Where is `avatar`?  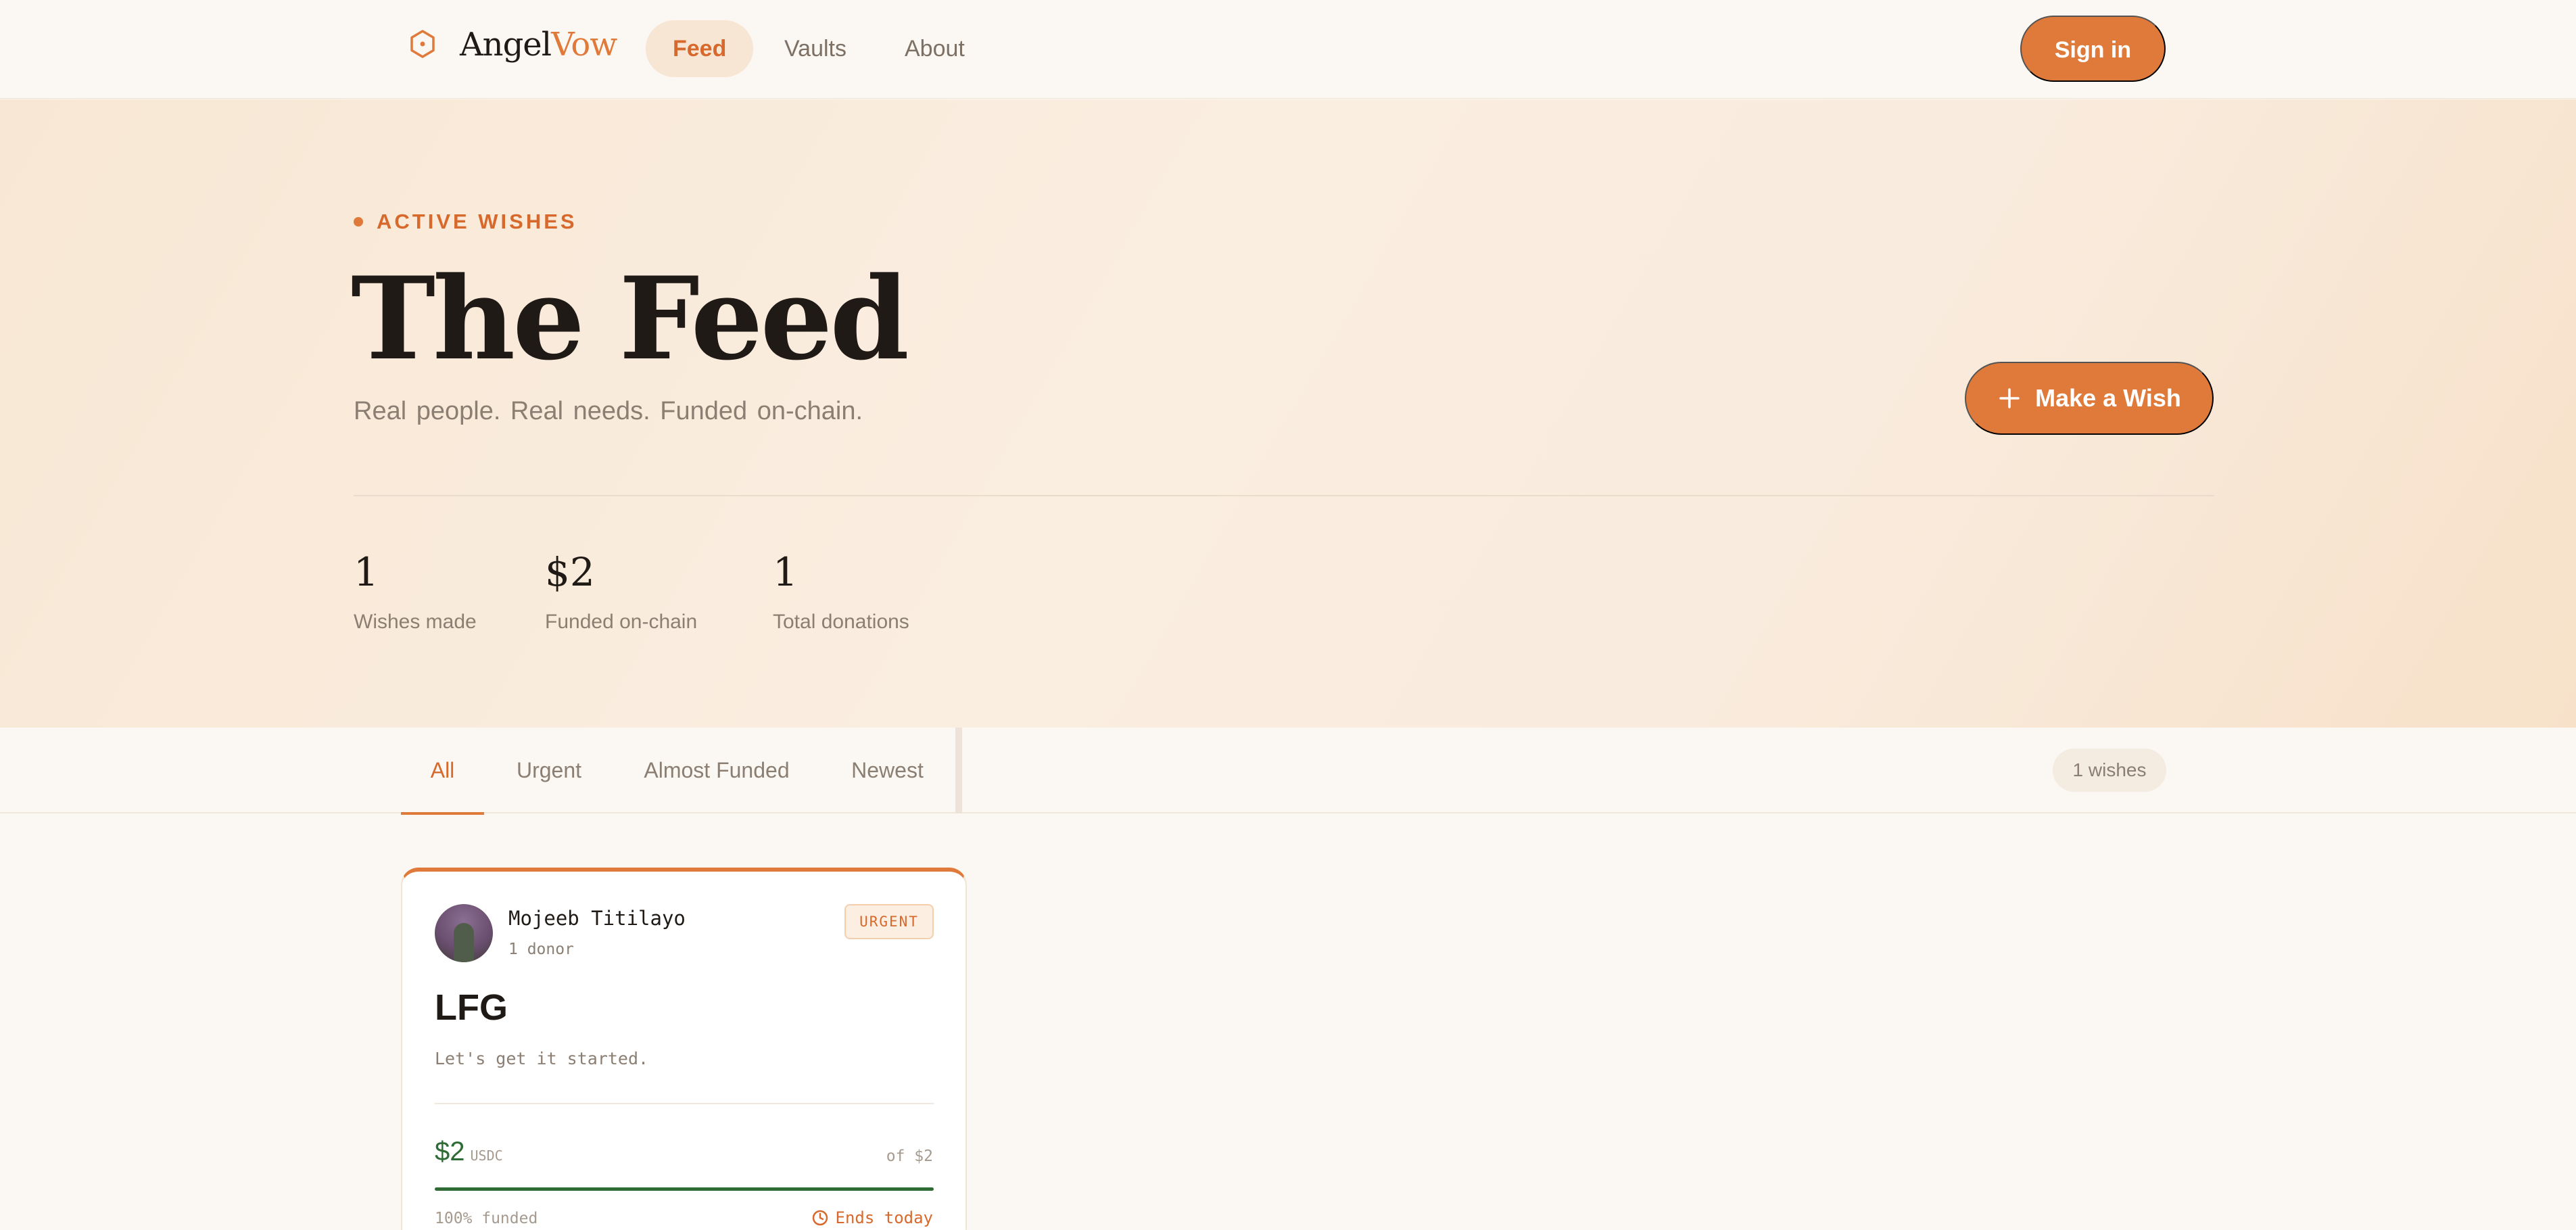 avatar is located at coordinates (464, 933).